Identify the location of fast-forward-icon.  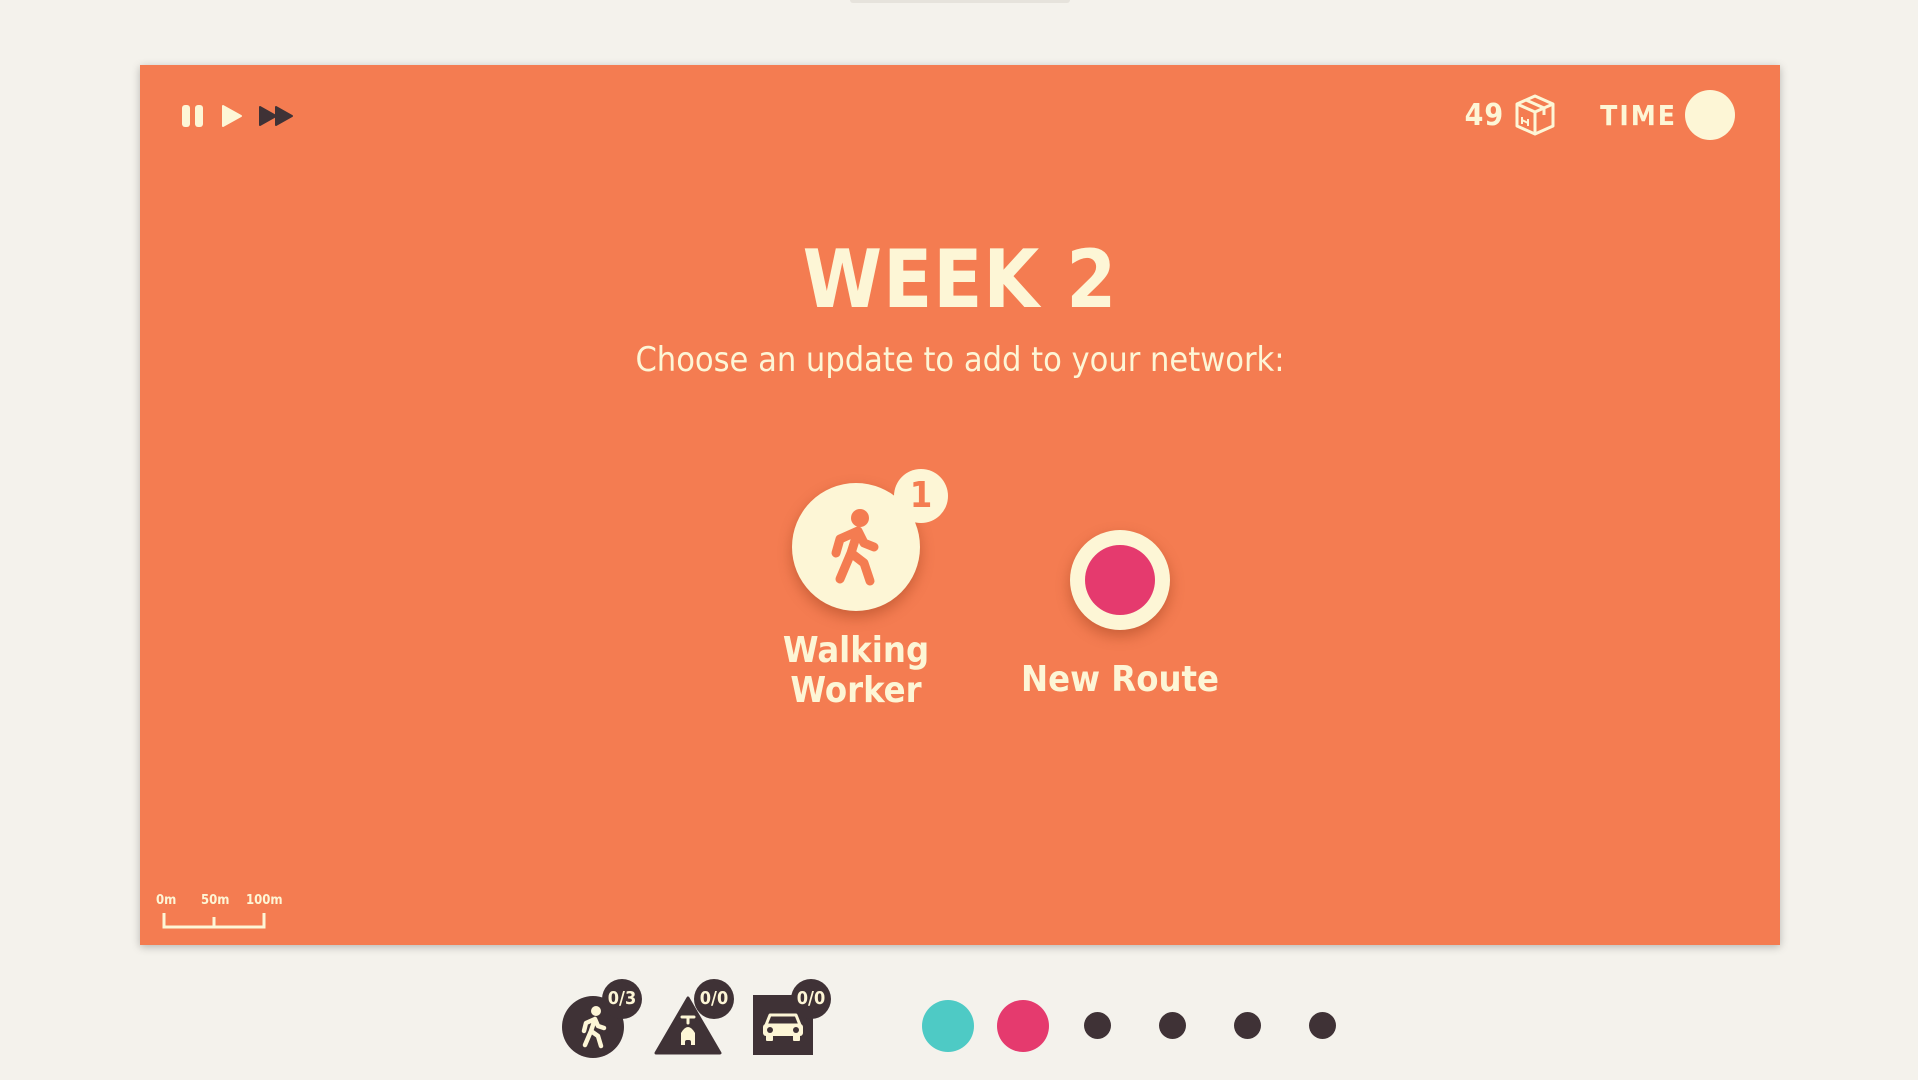
(276, 116).